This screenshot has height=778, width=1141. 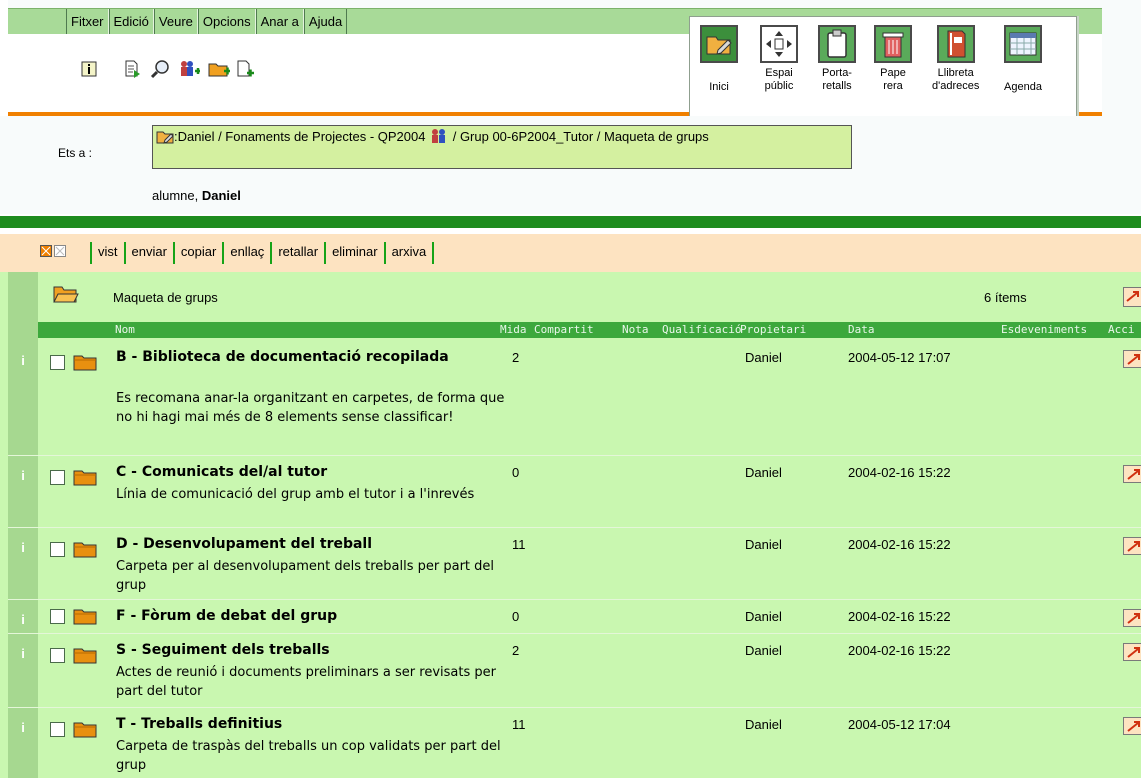 I want to click on location-label: Ets a :, so click(x=75, y=153).